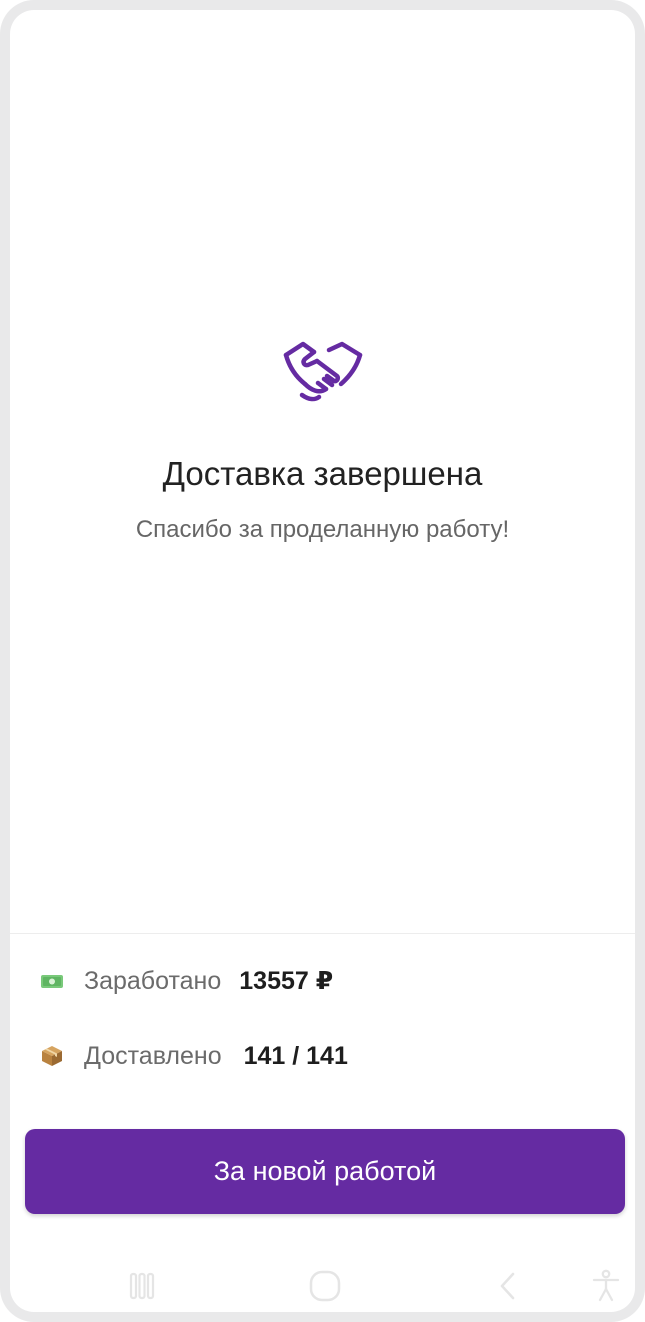  I want to click on divider, so click(322, 933).